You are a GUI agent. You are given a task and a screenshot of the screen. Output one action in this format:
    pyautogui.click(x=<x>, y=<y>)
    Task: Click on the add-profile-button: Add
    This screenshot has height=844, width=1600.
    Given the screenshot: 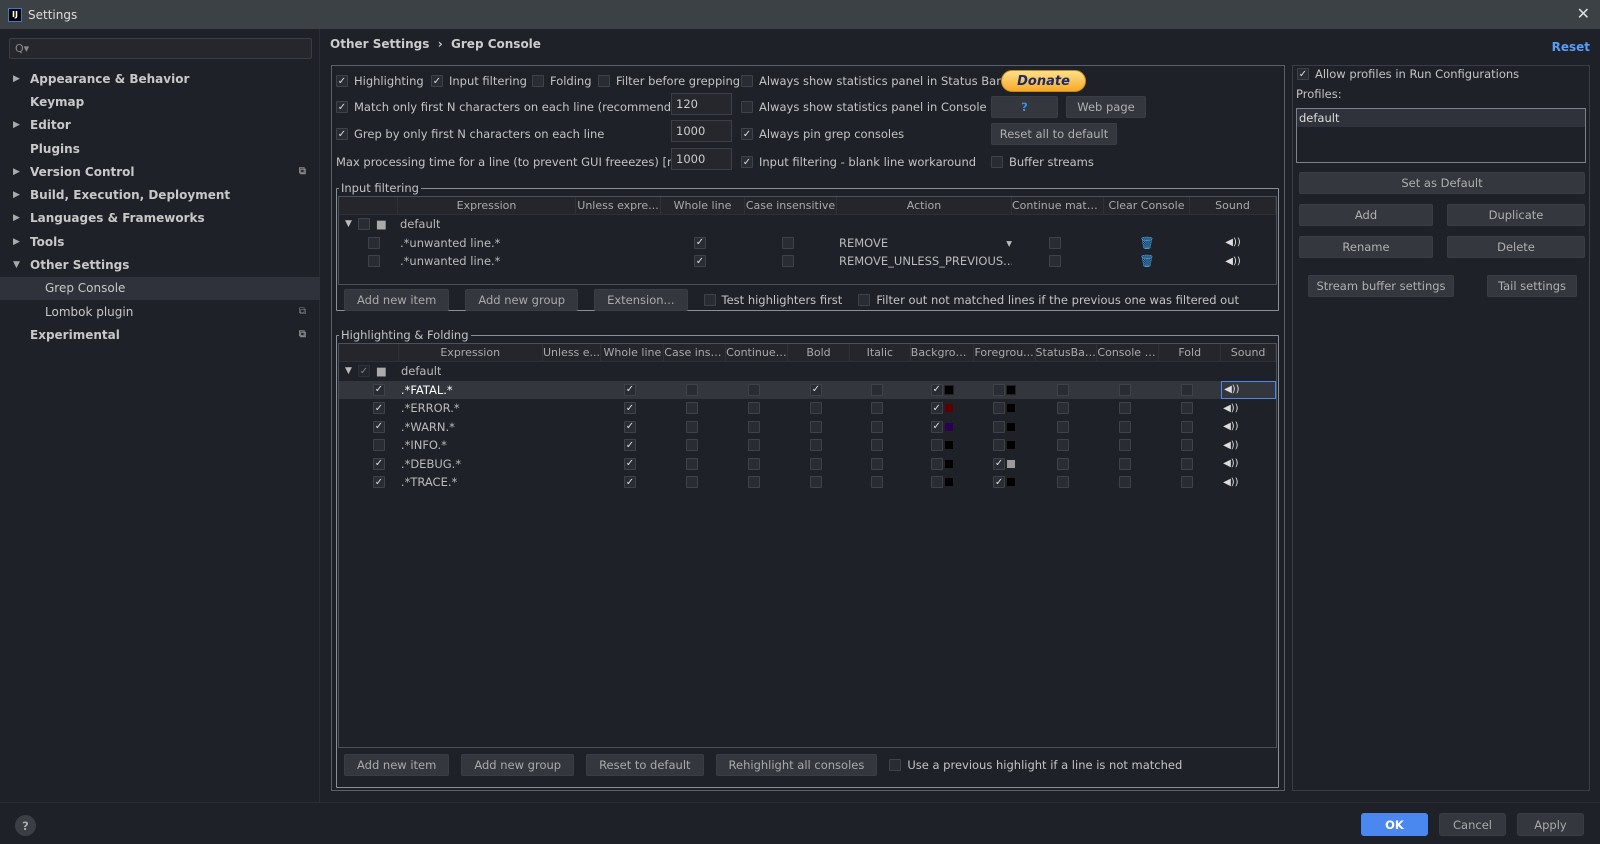 What is the action you would take?
    pyautogui.click(x=1366, y=215)
    